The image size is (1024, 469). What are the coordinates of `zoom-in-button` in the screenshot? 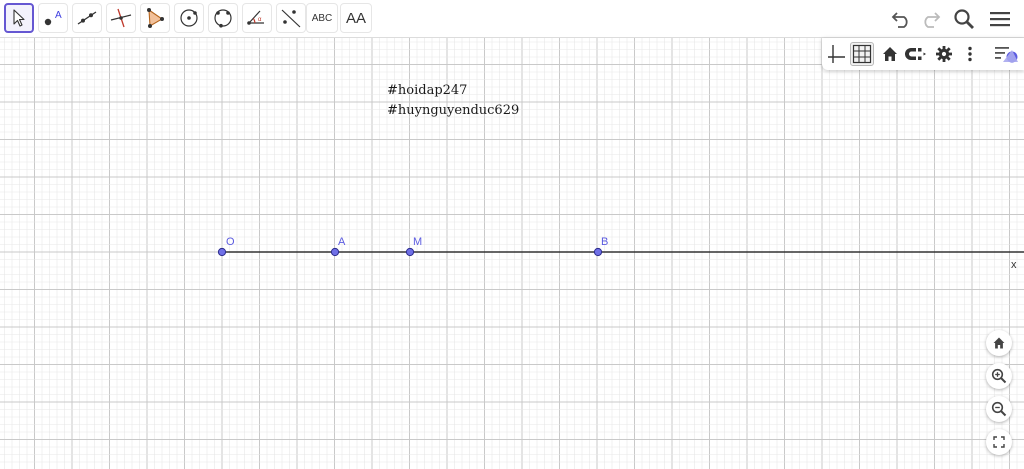 It's located at (999, 376).